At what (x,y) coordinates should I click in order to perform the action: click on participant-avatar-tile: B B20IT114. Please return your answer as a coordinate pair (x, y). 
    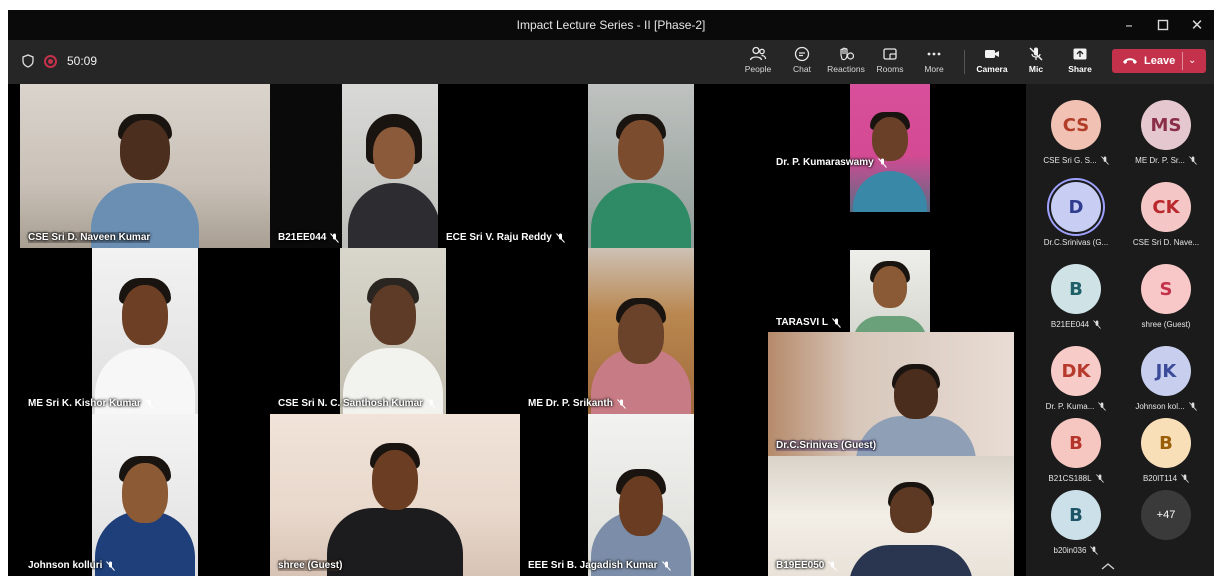
    Looking at the image, I should click on (1166, 451).